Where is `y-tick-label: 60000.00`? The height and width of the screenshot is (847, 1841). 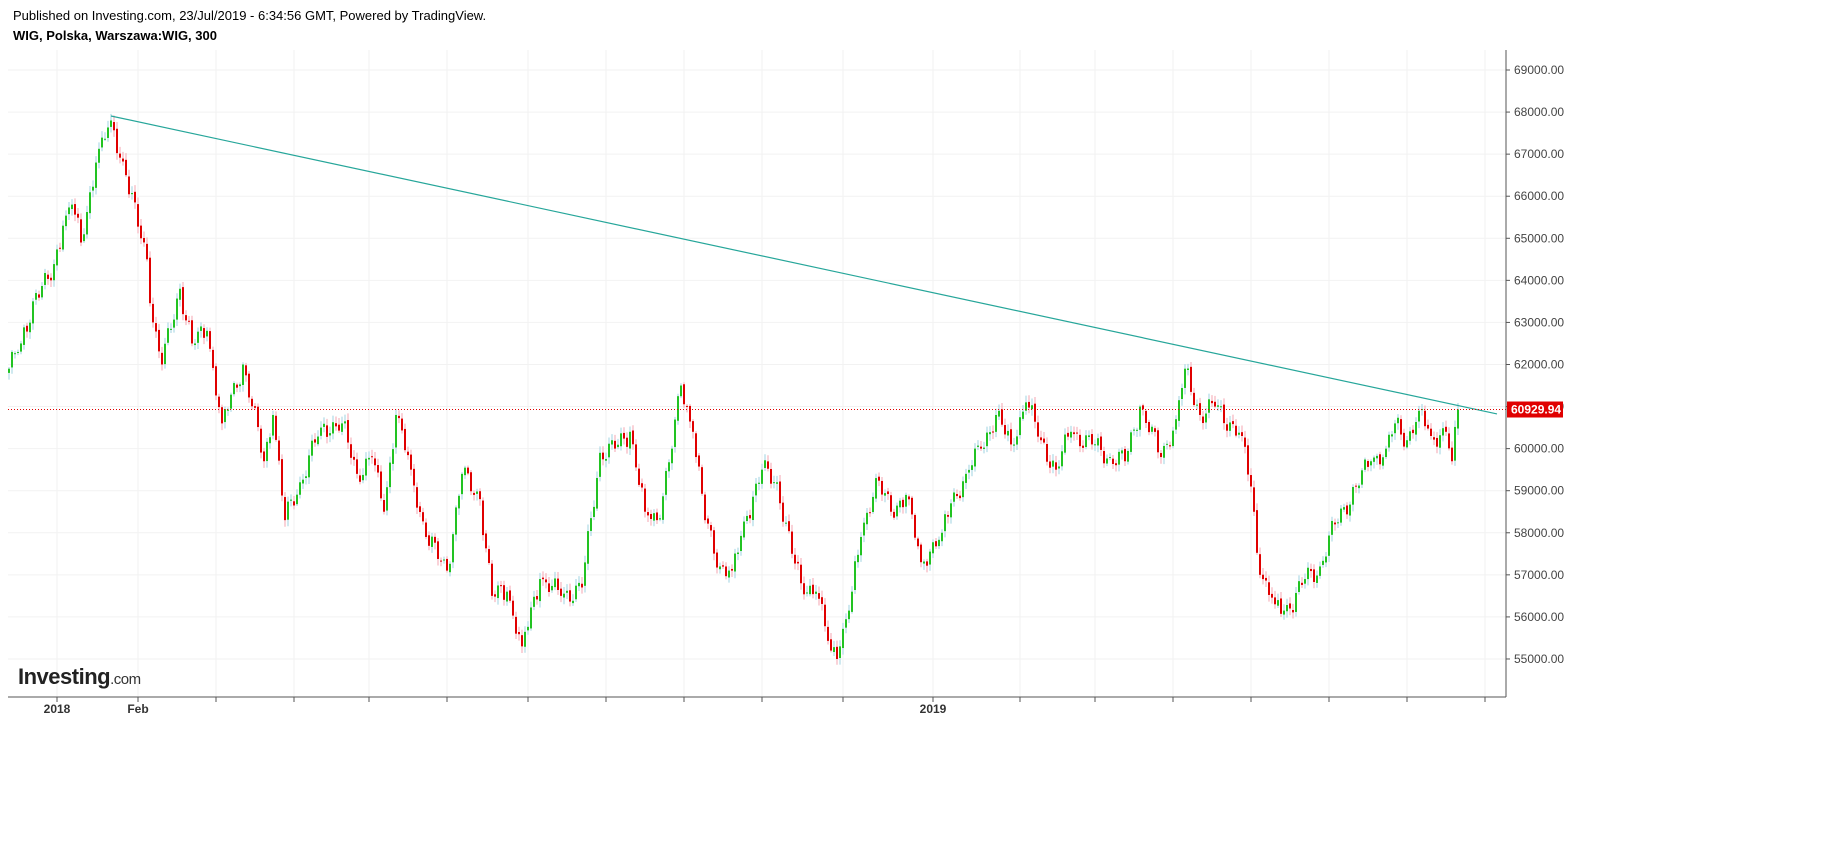 y-tick-label: 60000.00 is located at coordinates (1539, 449).